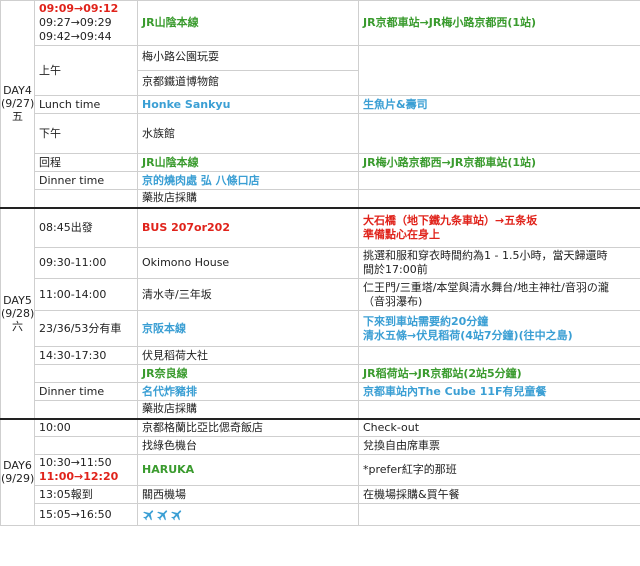 This screenshot has width=640, height=566. What do you see at coordinates (248, 82) in the screenshot?
I see `place-subrow: 京都鐵道博物館` at bounding box center [248, 82].